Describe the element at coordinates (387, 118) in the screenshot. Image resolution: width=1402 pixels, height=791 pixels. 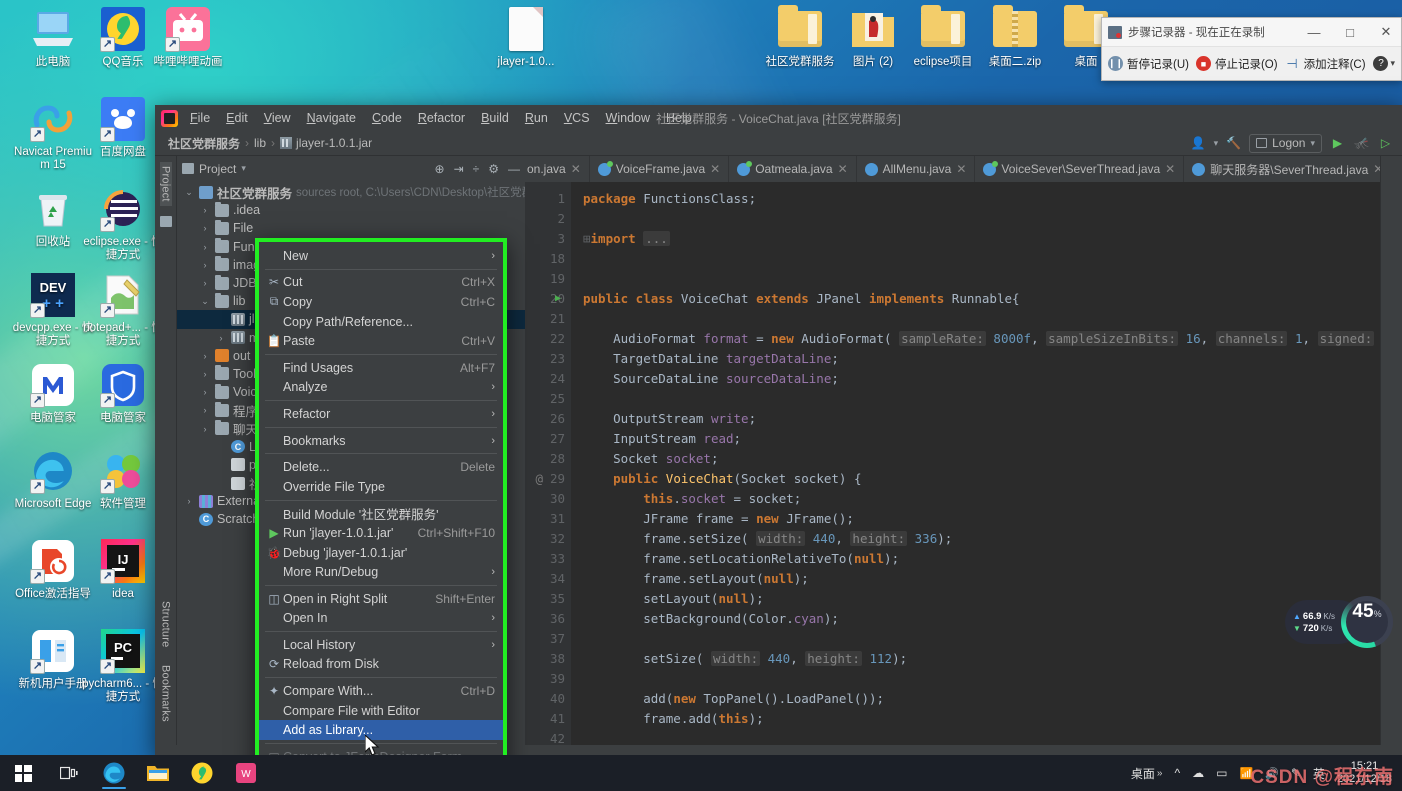
I see `menu-item-code: Code` at that location.